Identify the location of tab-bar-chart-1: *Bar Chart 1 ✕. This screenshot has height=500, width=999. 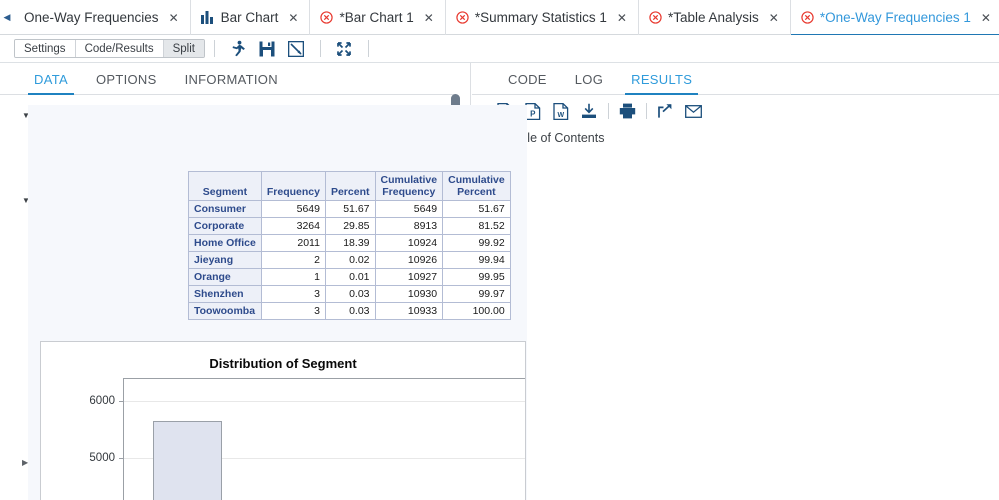
(378, 17).